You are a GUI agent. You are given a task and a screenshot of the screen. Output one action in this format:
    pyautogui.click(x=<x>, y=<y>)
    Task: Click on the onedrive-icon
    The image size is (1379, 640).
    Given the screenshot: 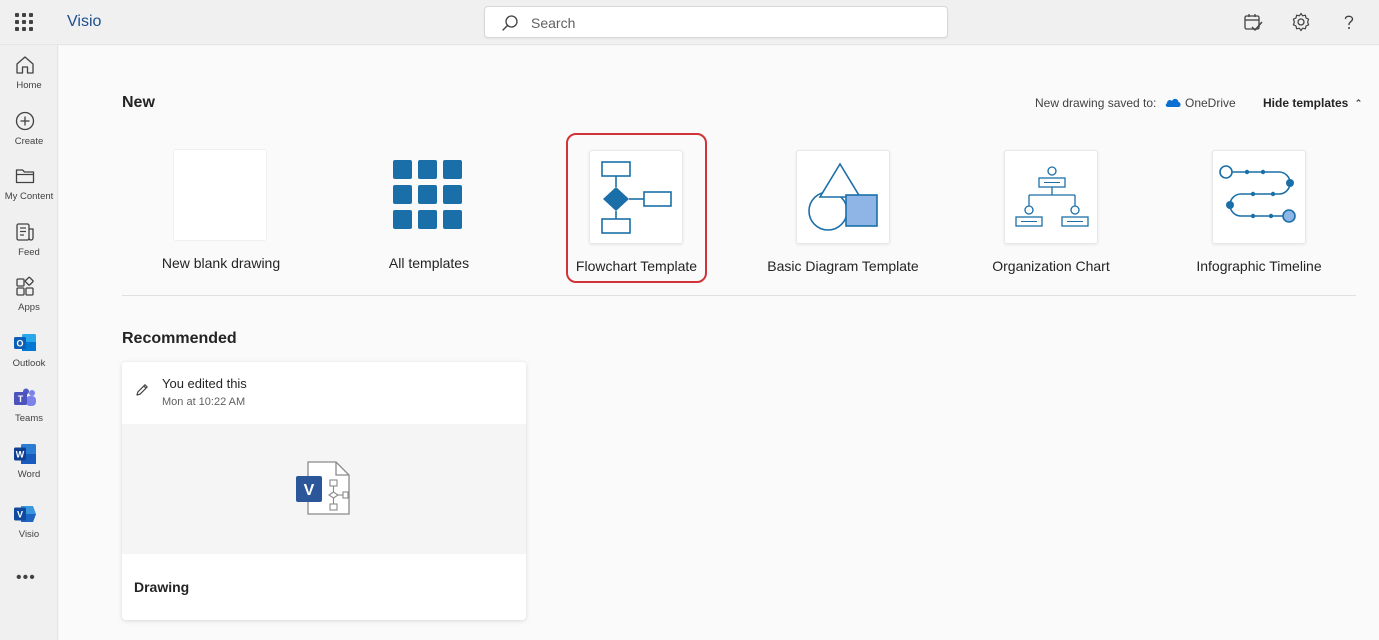 What is the action you would take?
    pyautogui.click(x=1173, y=102)
    